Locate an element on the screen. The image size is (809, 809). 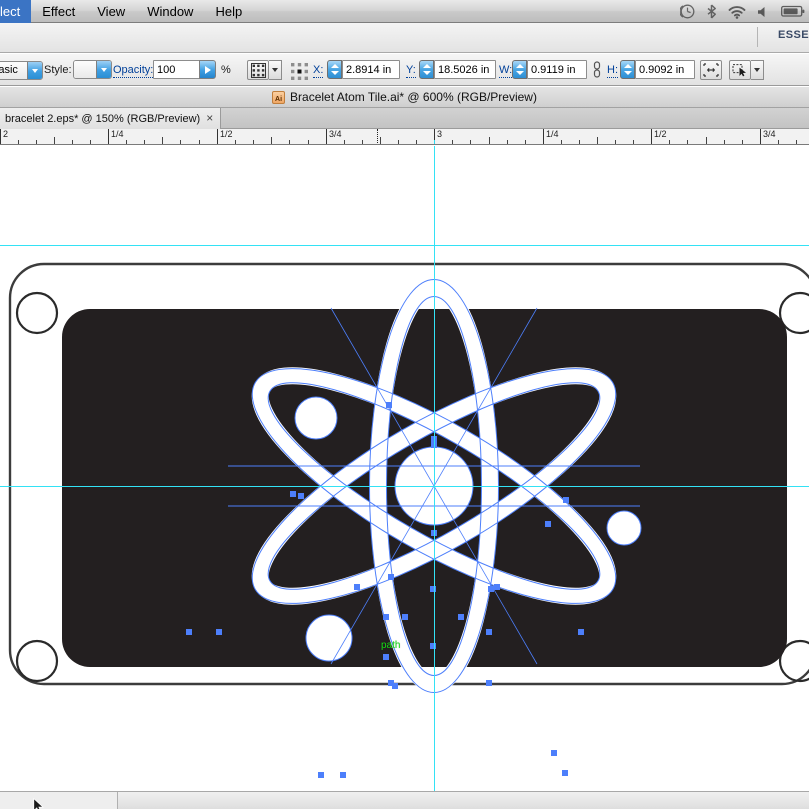
time-machine-icon is located at coordinates (687, 11).